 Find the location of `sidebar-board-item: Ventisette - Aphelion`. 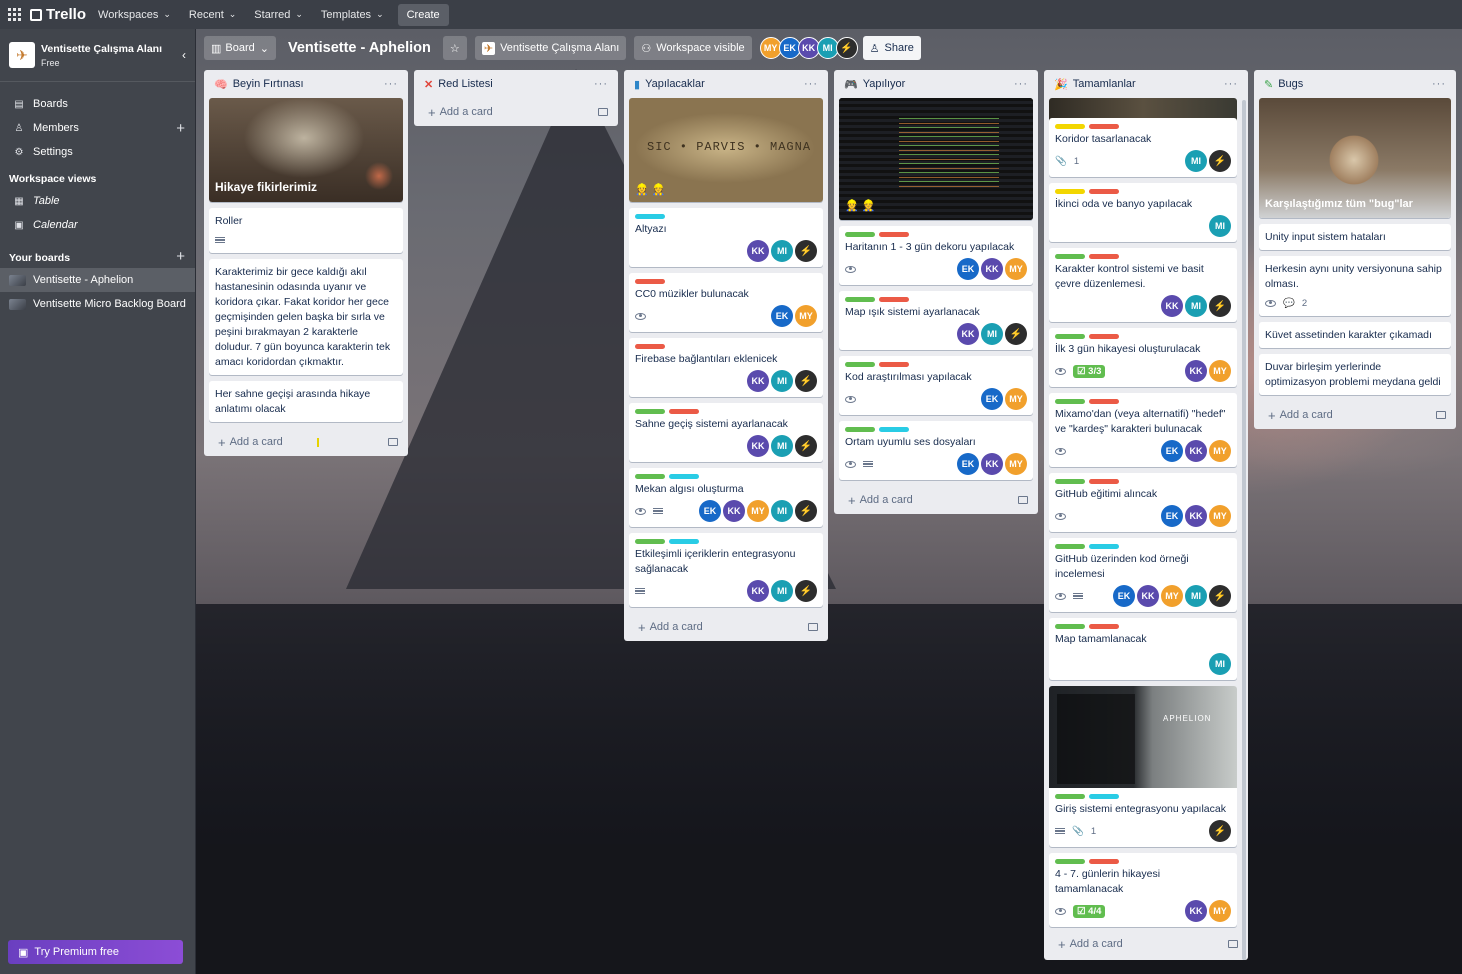

sidebar-board-item: Ventisette - Aphelion is located at coordinates (97, 280).